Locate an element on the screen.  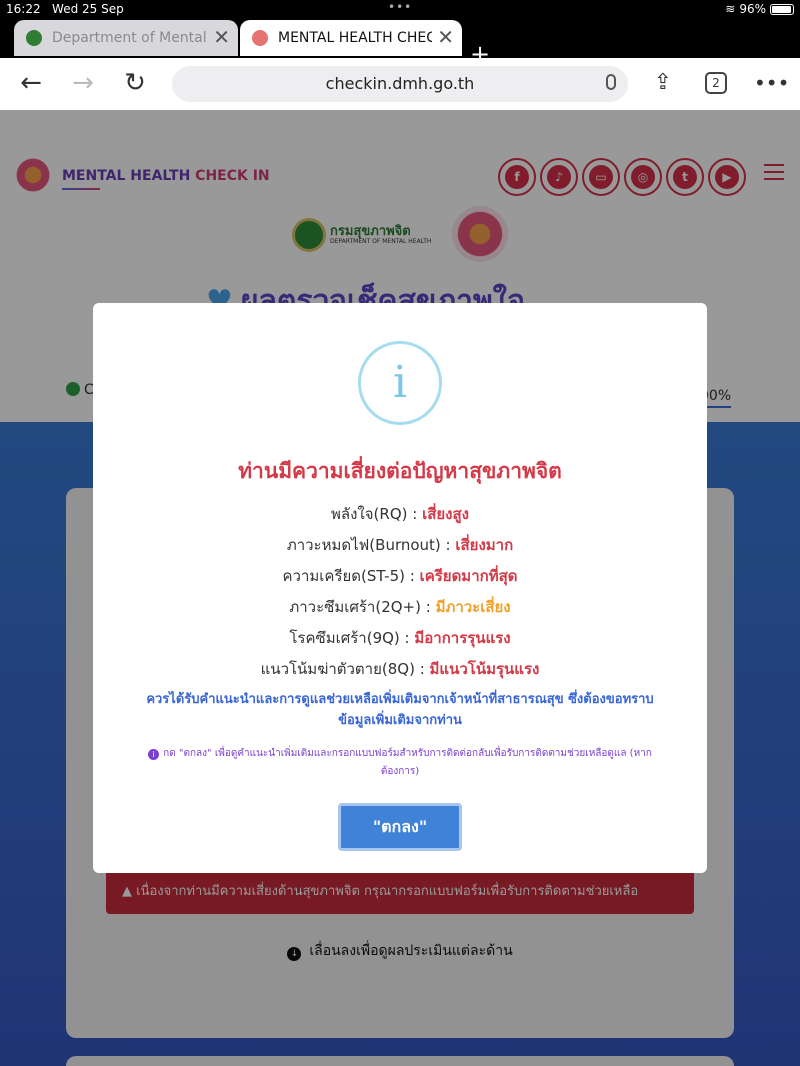
status-right: ≋ 96% is located at coordinates (759, 9).